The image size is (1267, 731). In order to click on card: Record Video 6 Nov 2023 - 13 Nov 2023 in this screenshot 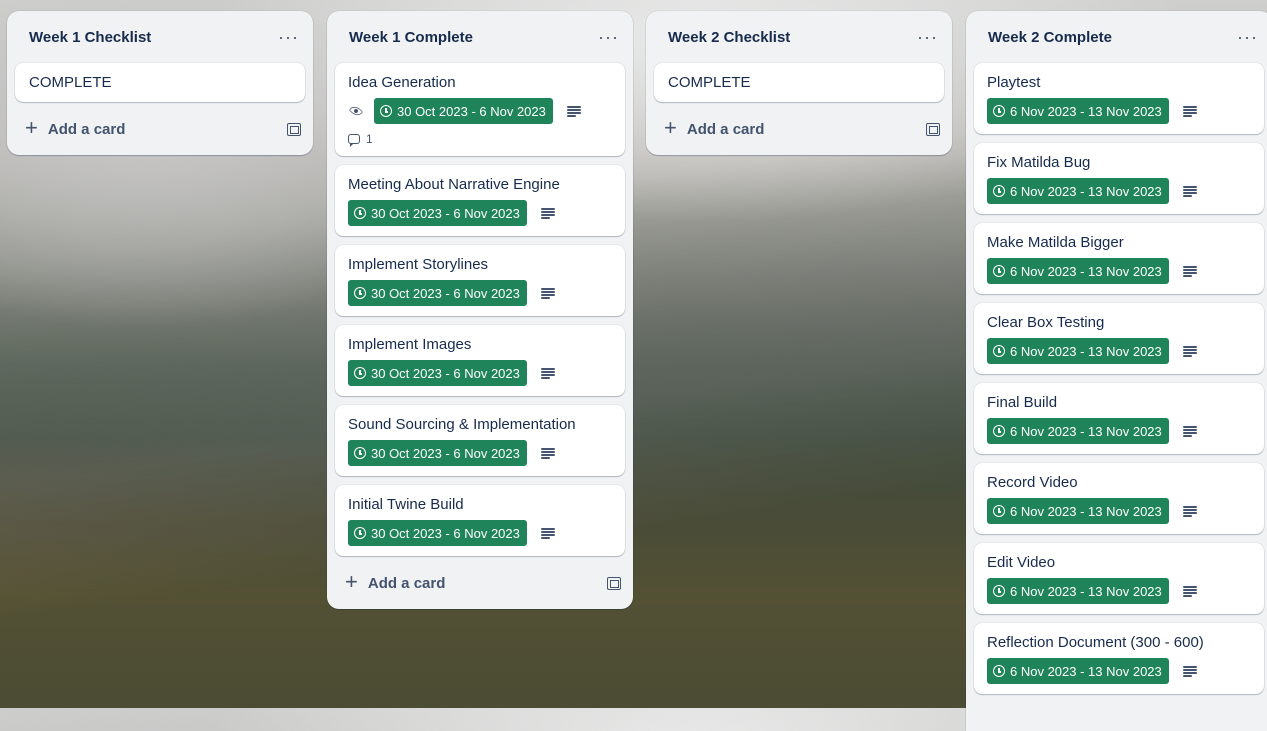, I will do `click(1119, 498)`.